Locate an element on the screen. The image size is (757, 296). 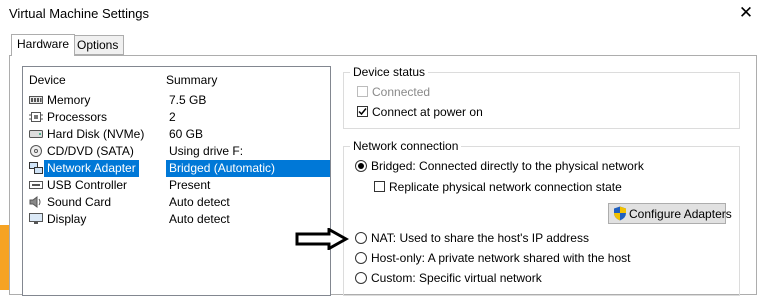
list-item-usb-controller: USB Controller Present is located at coordinates (177, 185).